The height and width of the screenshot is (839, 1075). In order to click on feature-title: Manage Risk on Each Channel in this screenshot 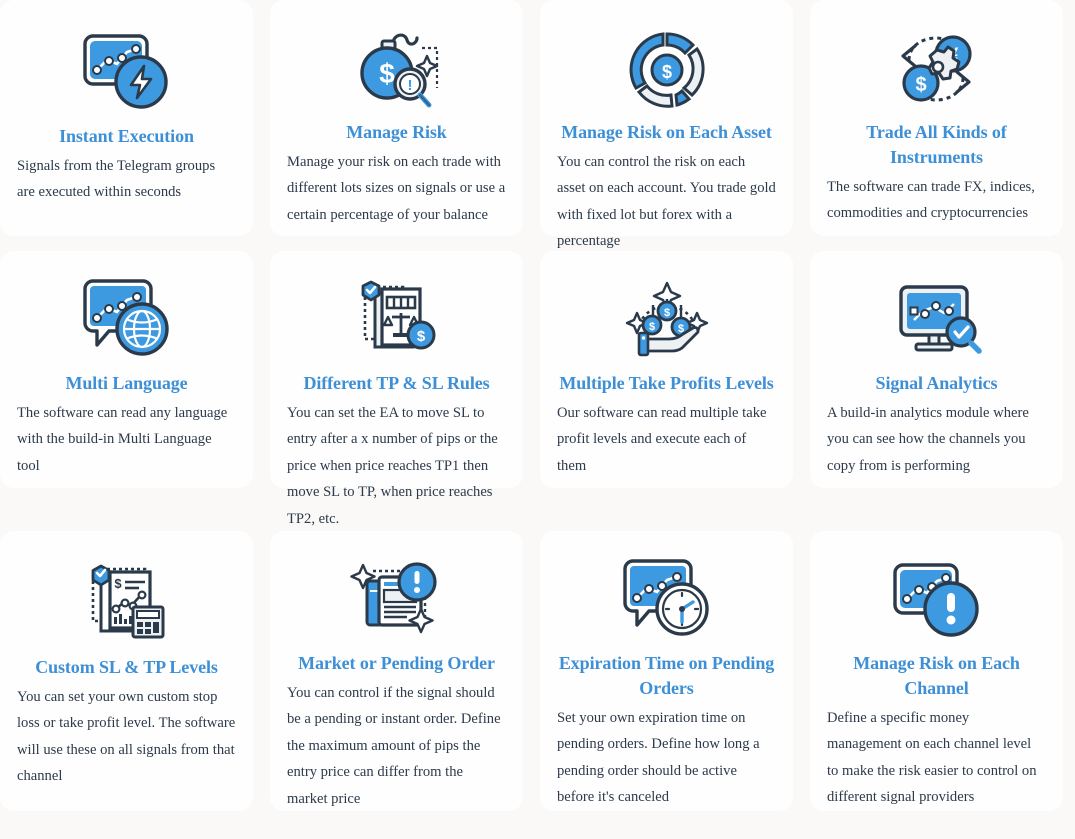, I will do `click(936, 675)`.